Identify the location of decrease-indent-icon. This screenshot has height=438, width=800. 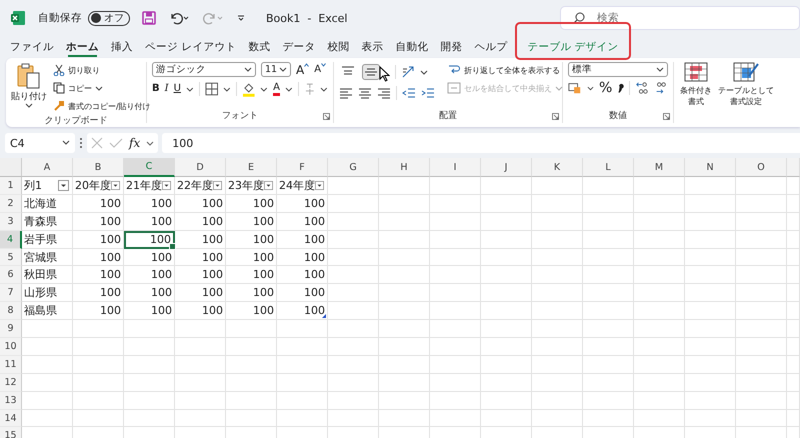
(409, 93).